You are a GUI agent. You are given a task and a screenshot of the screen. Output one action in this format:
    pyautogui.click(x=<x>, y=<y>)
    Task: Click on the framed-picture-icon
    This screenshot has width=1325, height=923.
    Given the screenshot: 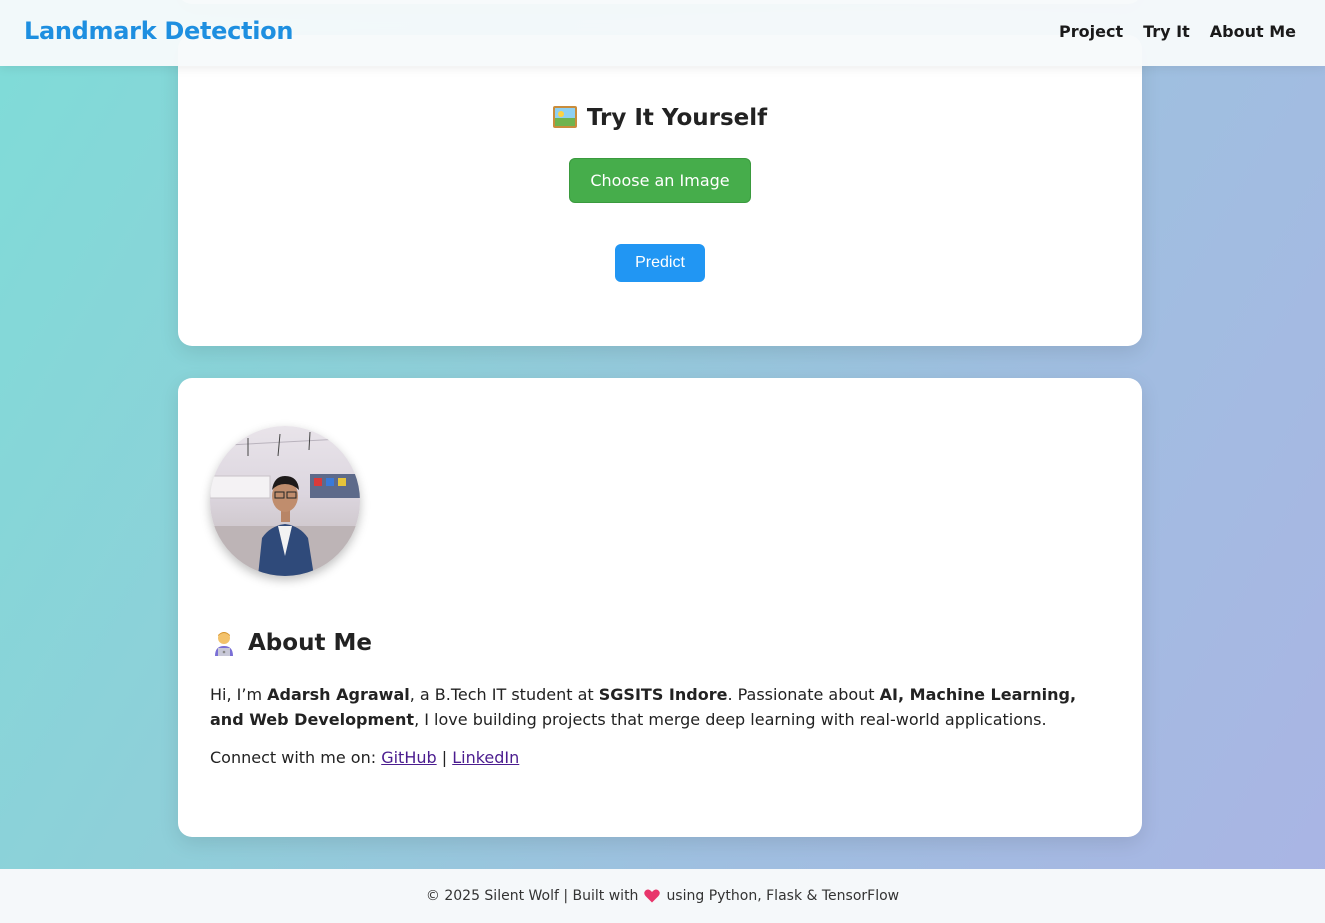 What is the action you would take?
    pyautogui.click(x=564, y=117)
    